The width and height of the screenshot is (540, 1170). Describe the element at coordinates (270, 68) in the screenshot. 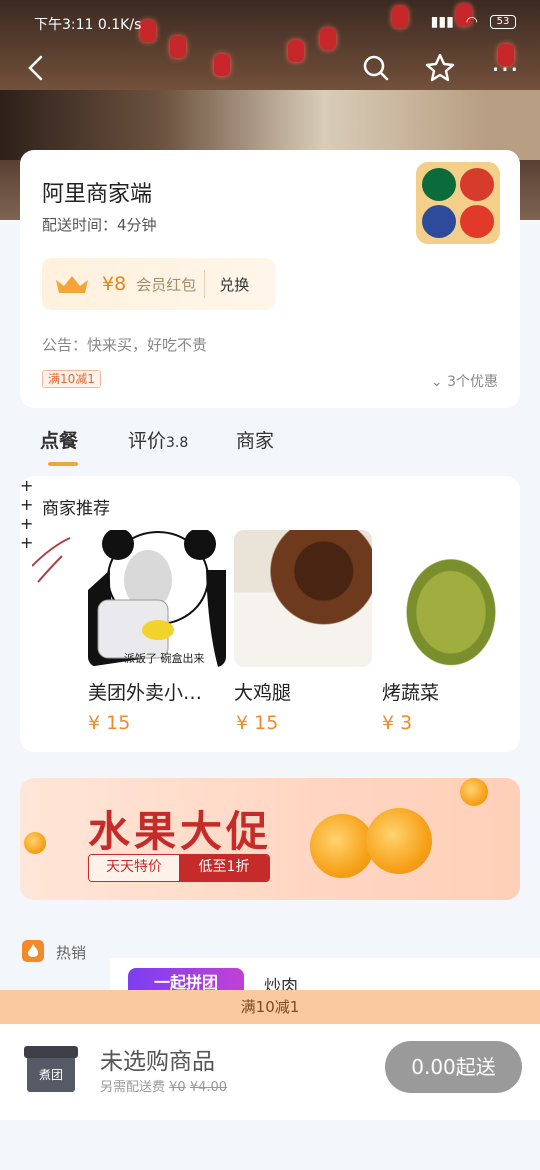

I see `top-nav: ⋯` at that location.